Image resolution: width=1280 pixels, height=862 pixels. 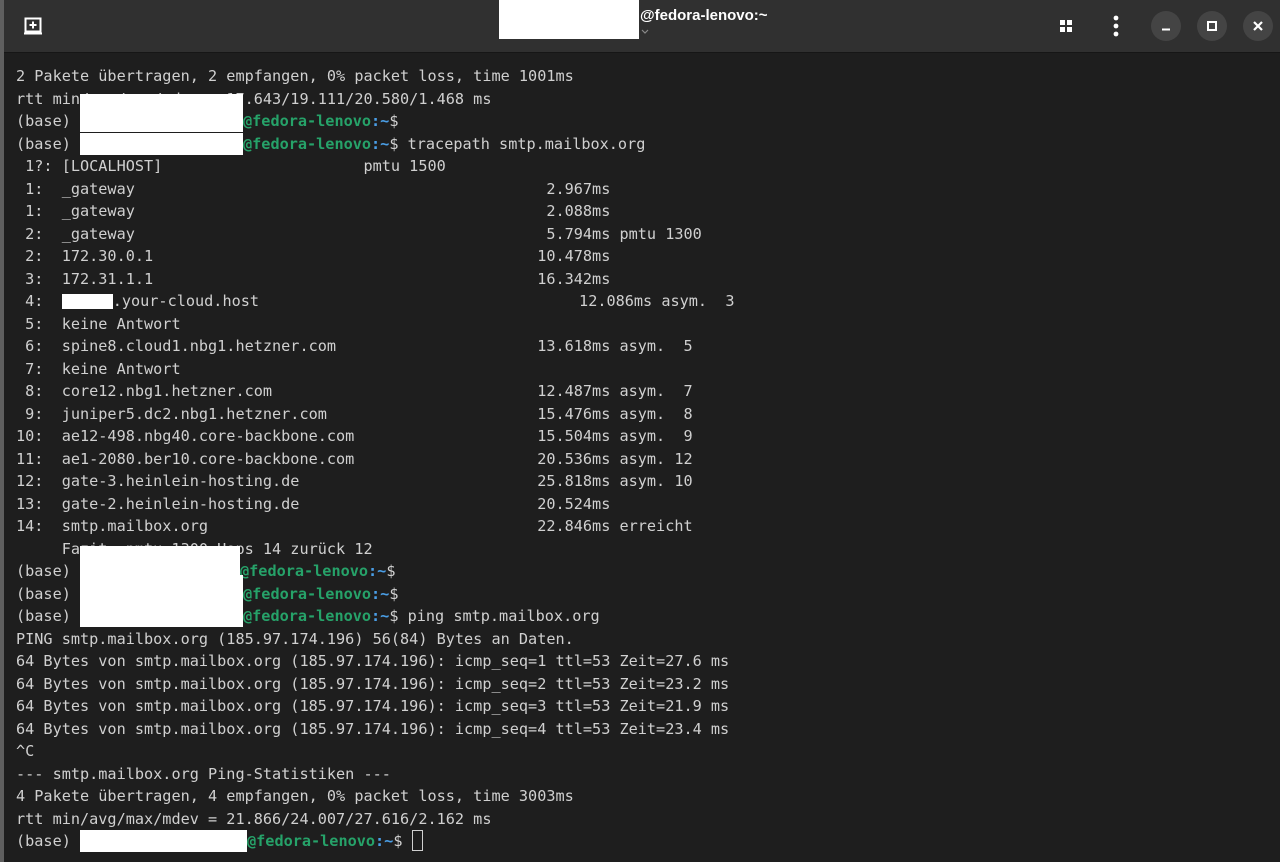 I want to click on title-text: @fedora-lenovo:~, so click(x=704, y=15).